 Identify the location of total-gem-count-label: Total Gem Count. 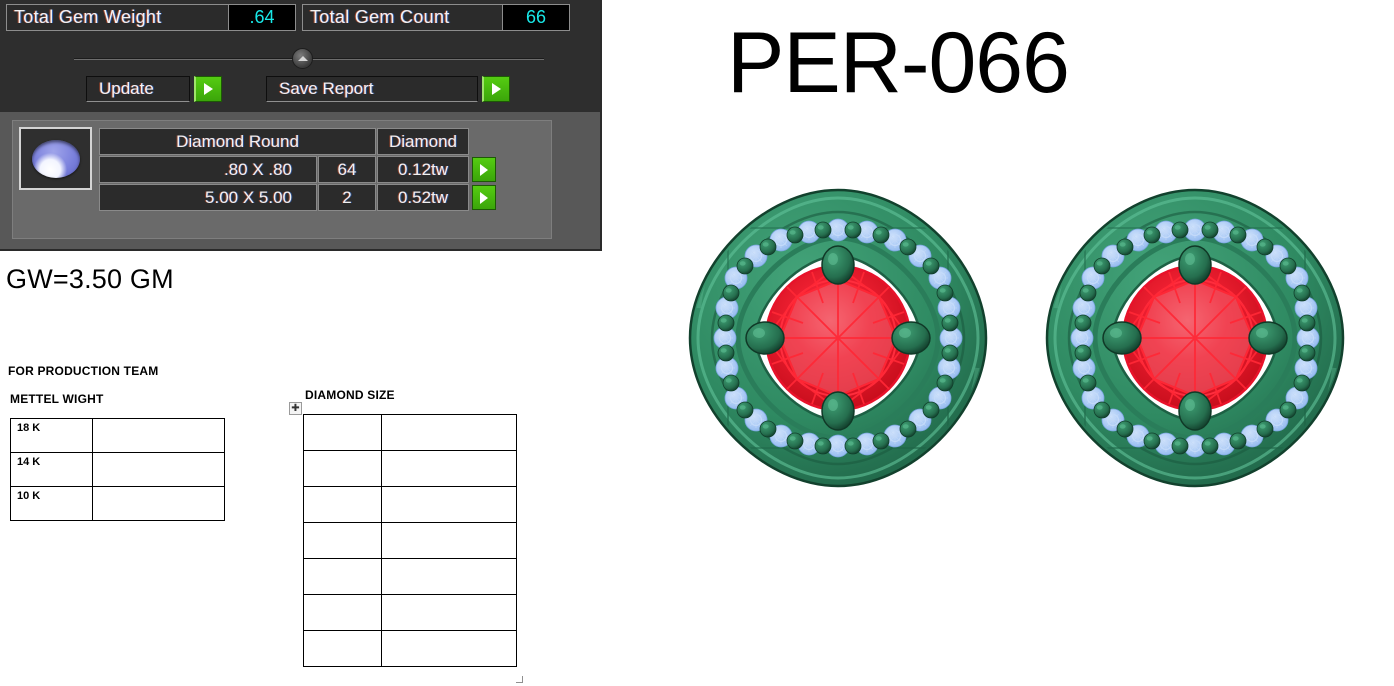
(403, 17).